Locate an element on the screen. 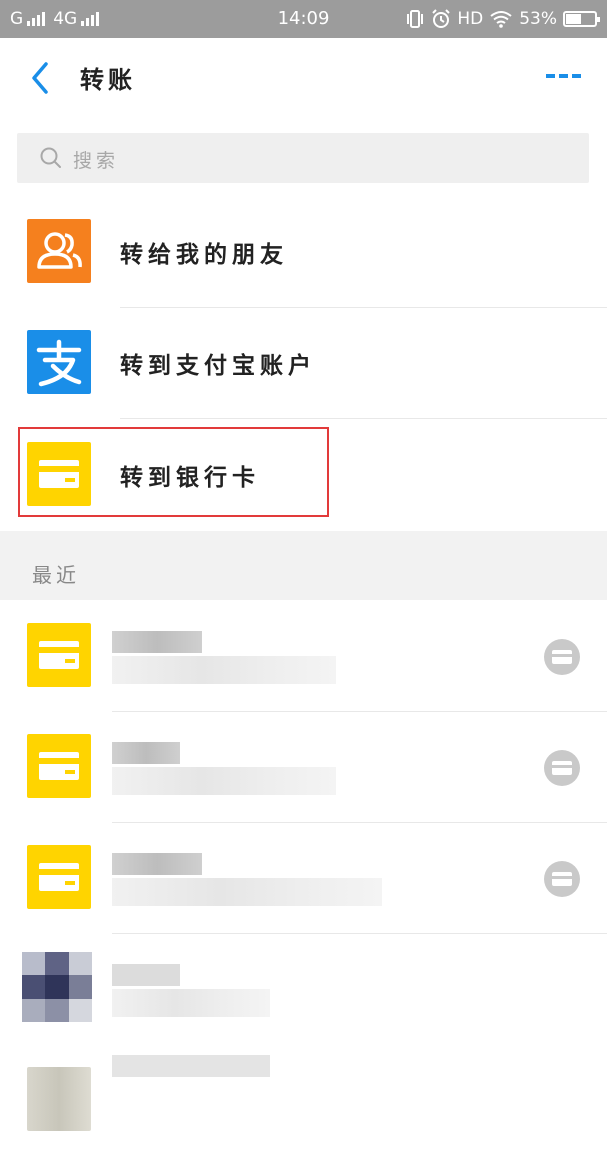  transfer-to-friend-item: 转给我的朋友 is located at coordinates (303, 252).